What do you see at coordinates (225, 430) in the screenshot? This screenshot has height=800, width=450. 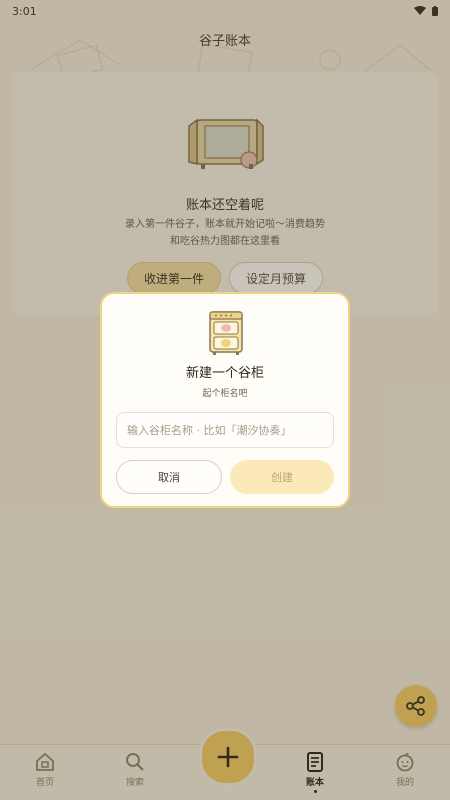 I see `cabinet-name-input` at bounding box center [225, 430].